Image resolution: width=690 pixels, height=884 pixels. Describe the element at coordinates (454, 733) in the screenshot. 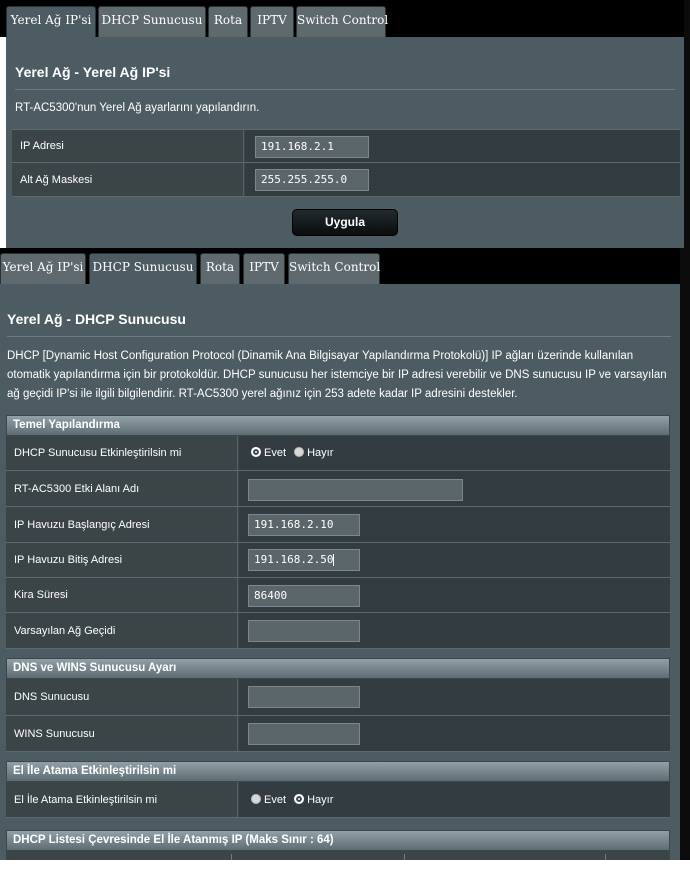

I see `wins-server-cell` at that location.